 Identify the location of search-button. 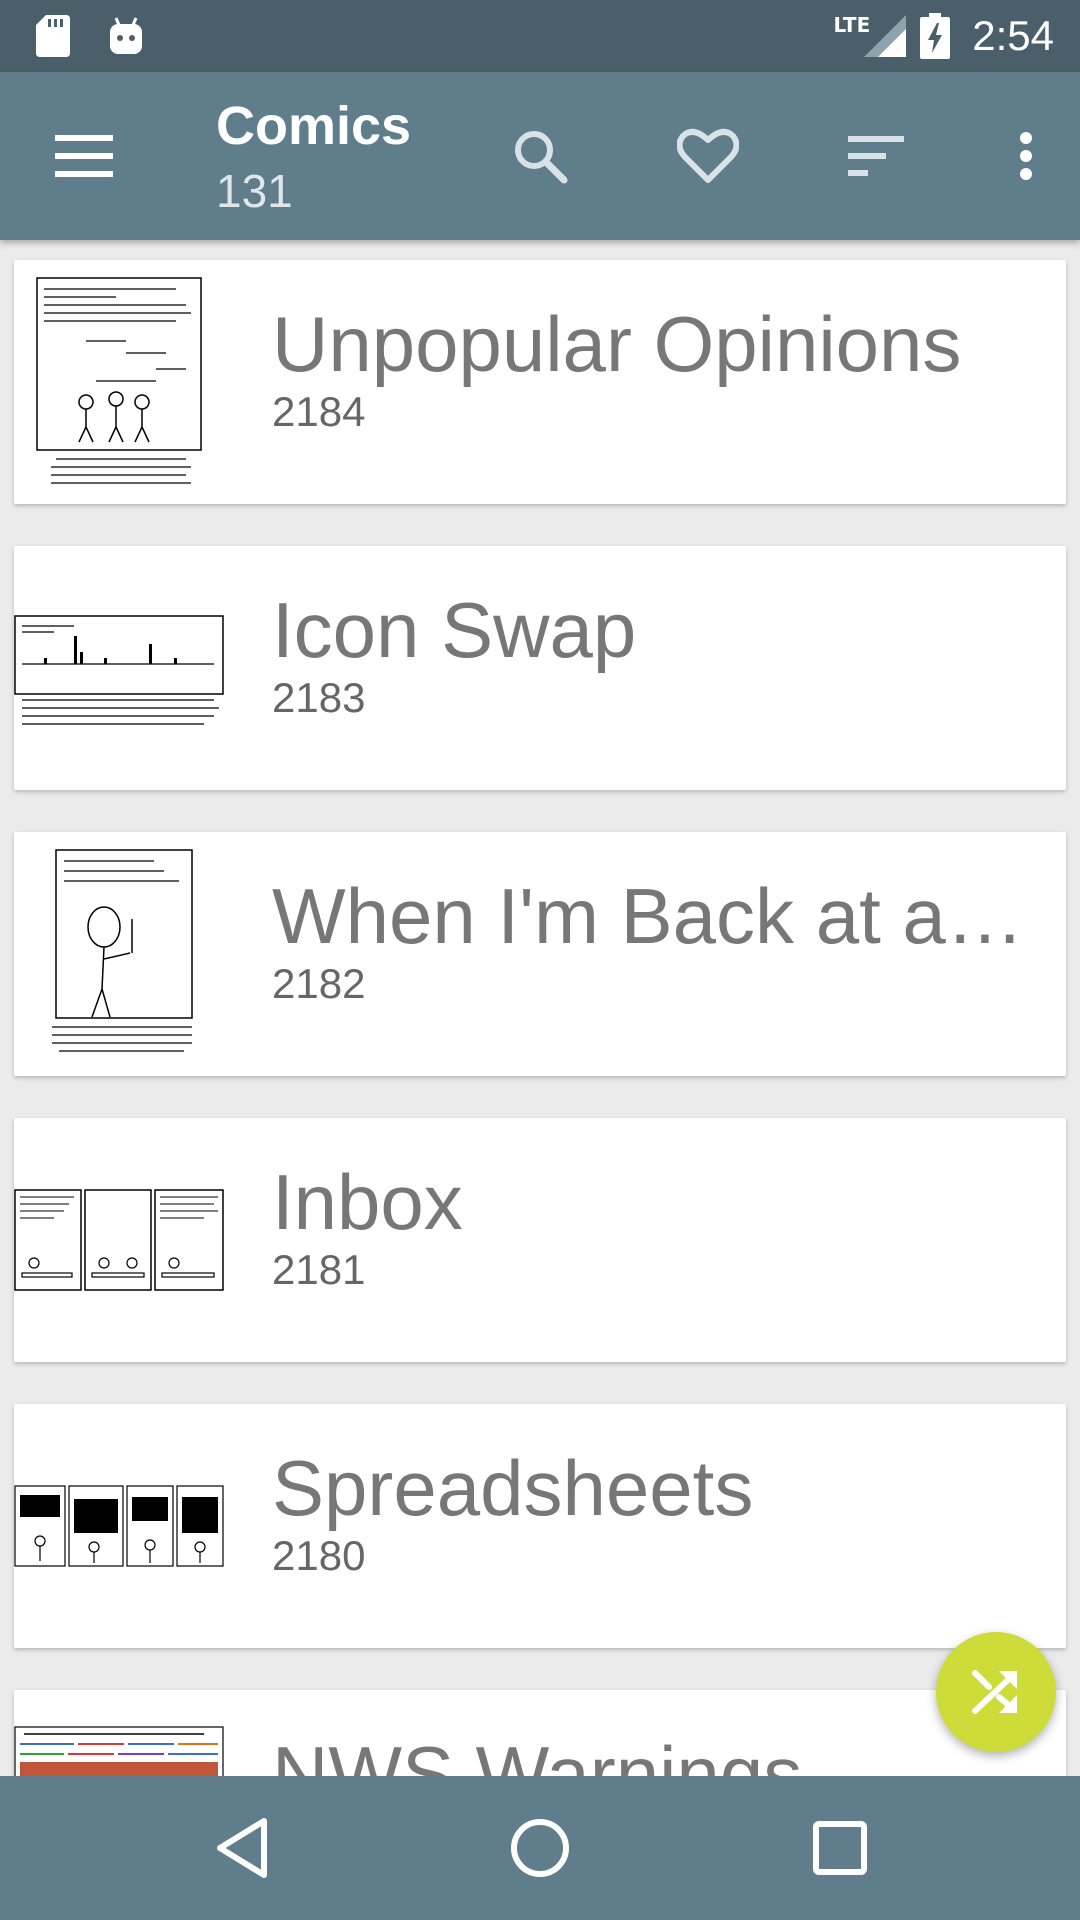
(540, 156).